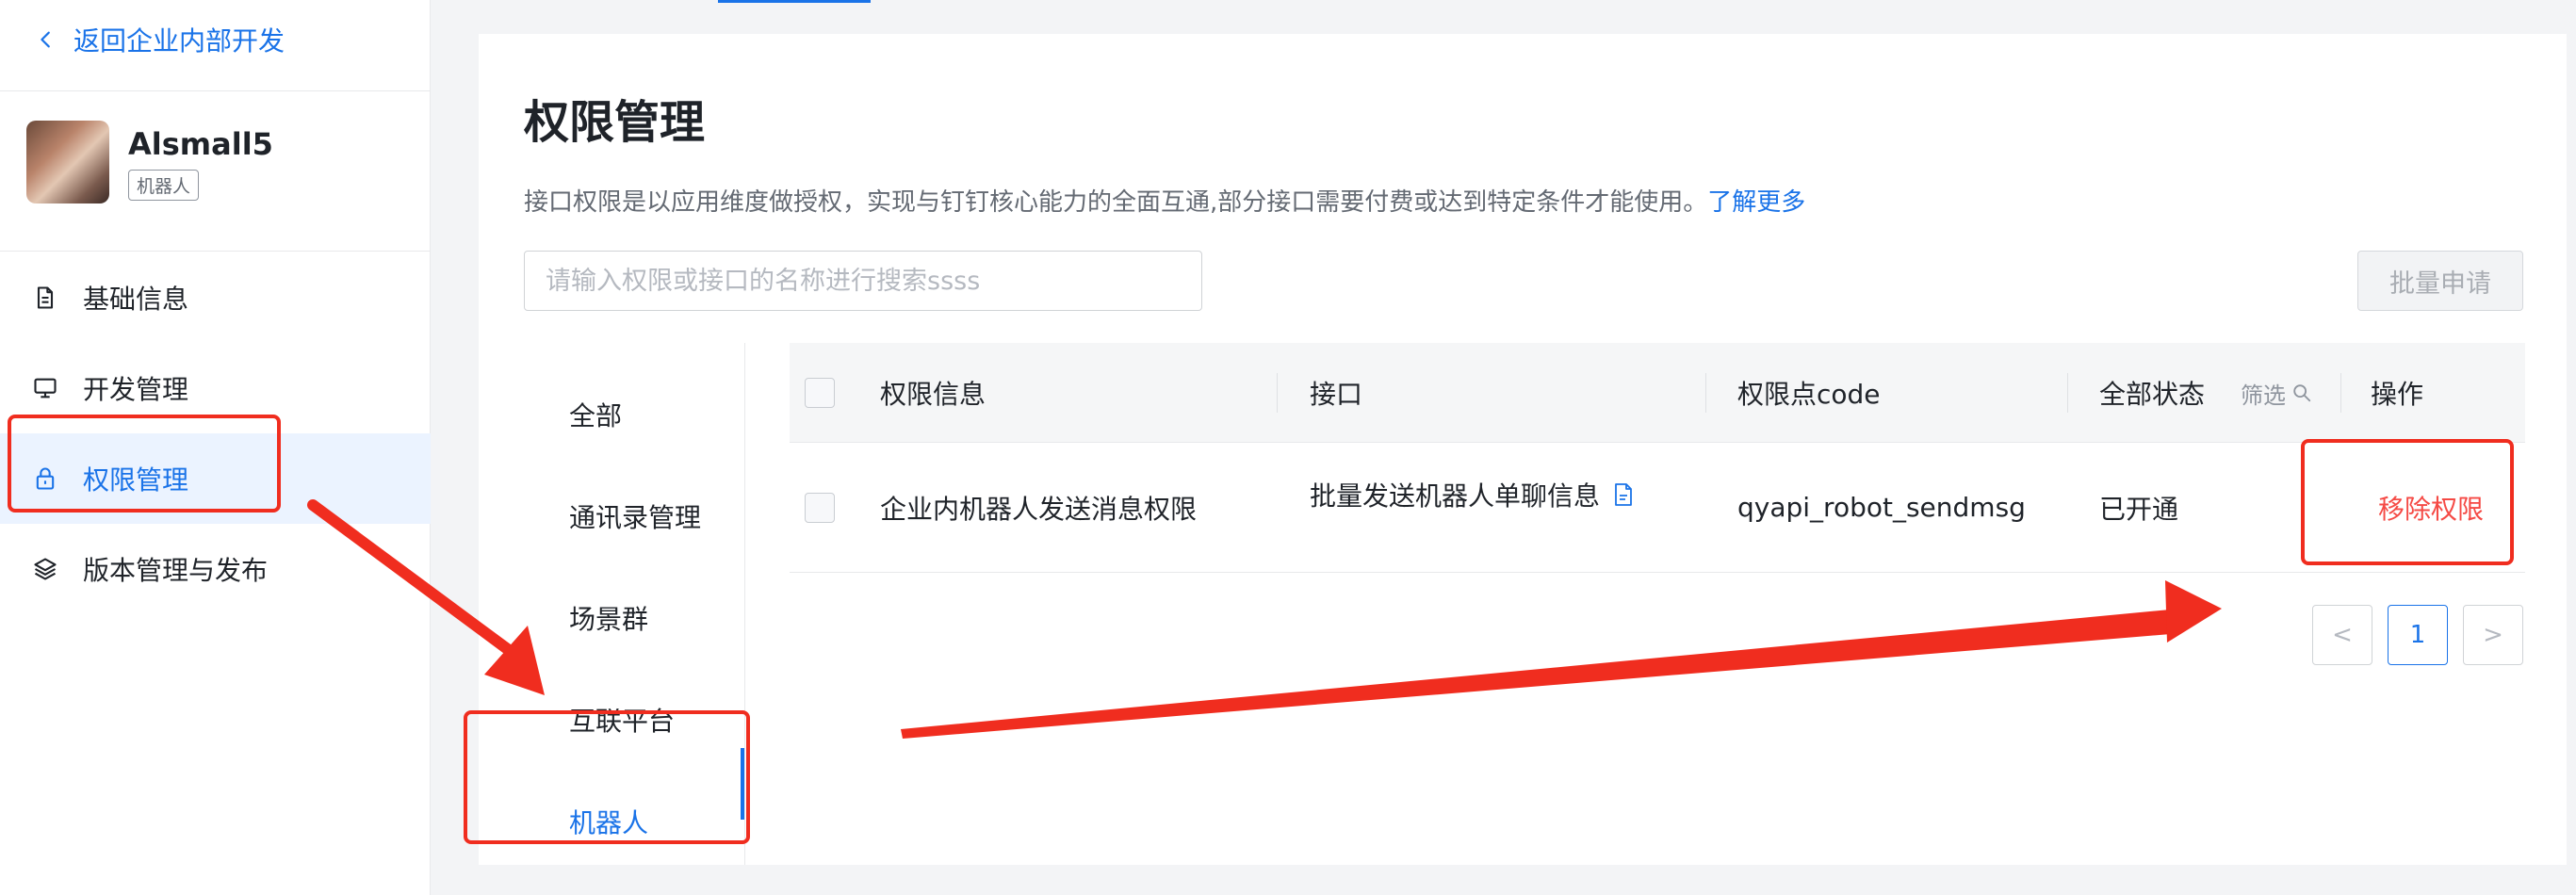 This screenshot has width=2576, height=895. Describe the element at coordinates (622, 720) in the screenshot. I see `category-interconnect: 互联平台` at that location.